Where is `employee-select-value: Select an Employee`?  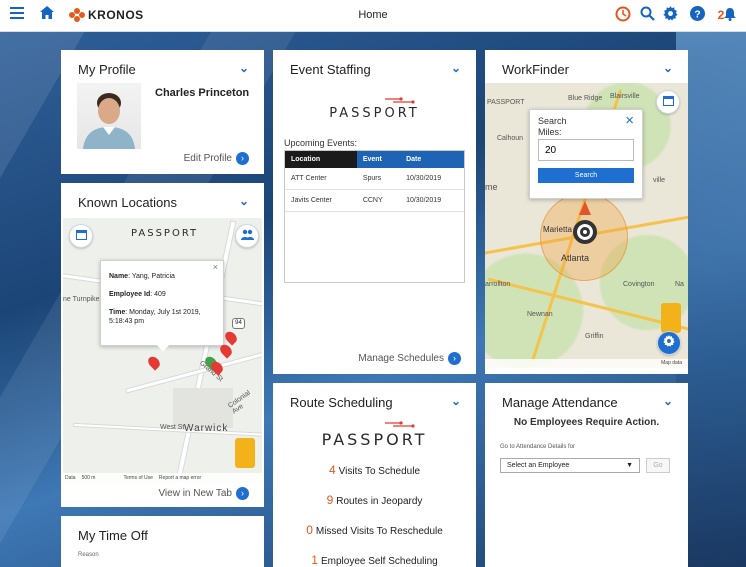
employee-select-value: Select an Employee is located at coordinates (538, 465).